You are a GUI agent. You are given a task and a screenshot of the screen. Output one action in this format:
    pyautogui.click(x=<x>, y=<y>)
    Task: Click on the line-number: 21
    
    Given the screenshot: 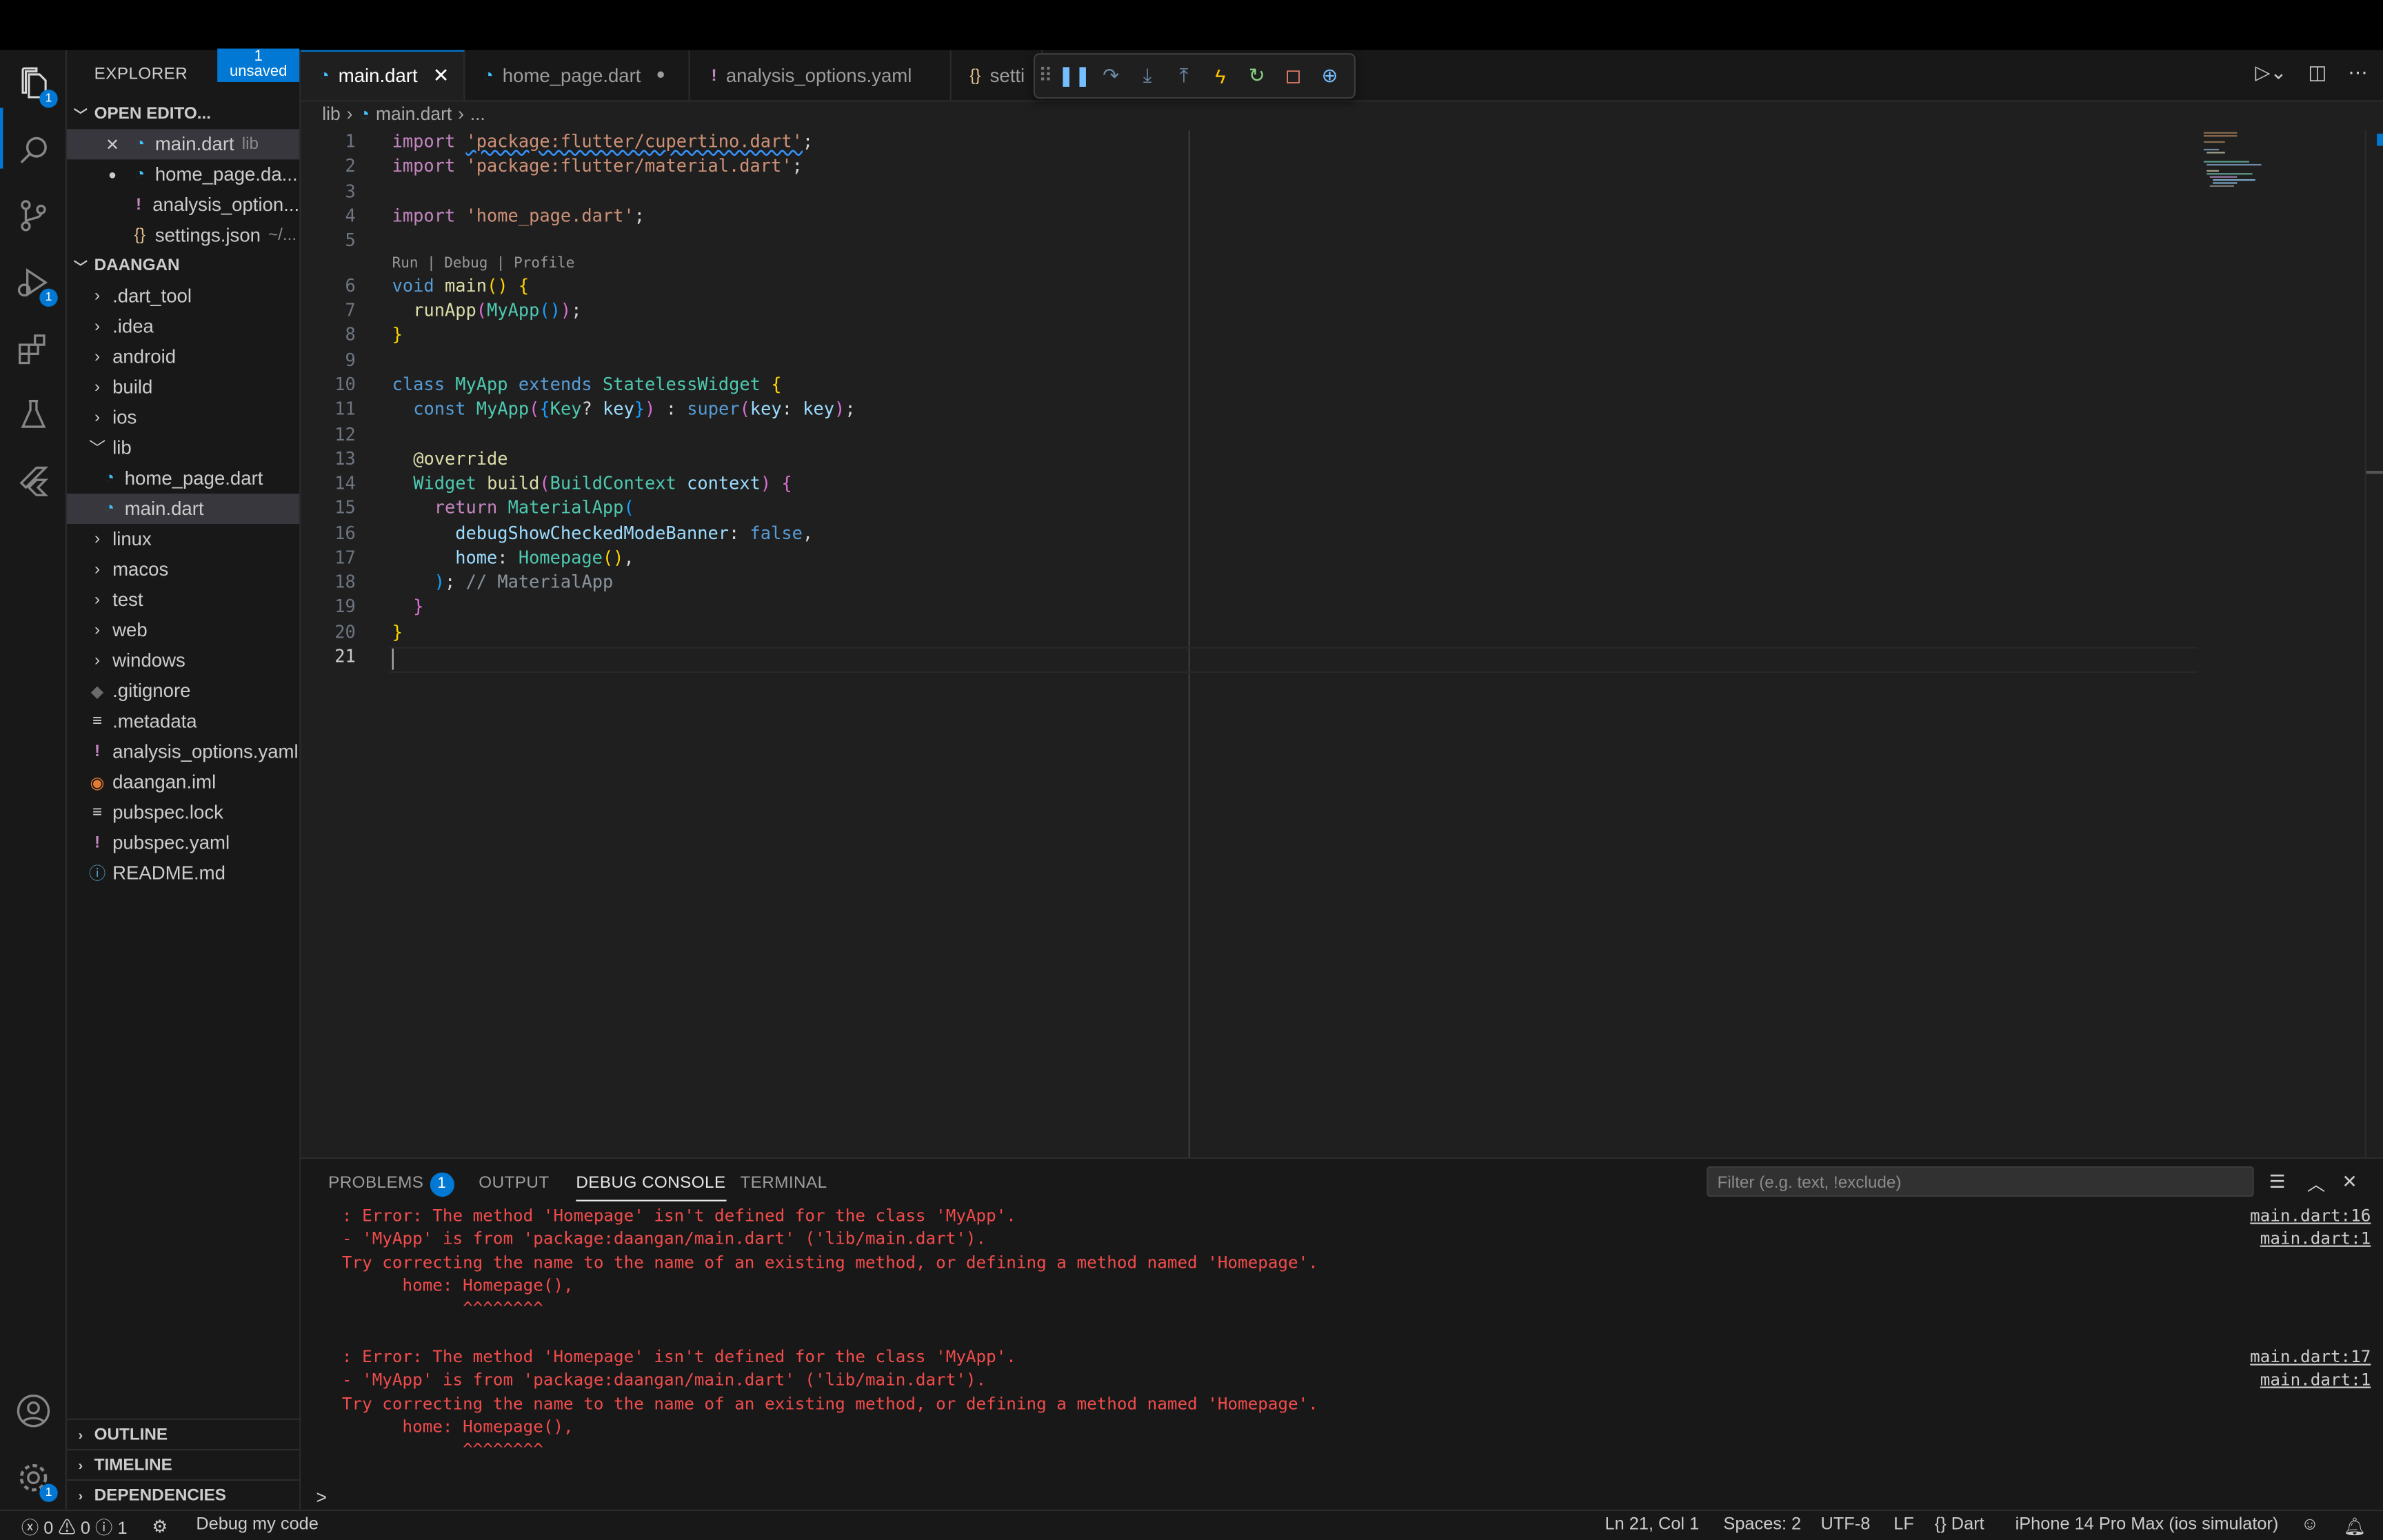 What is the action you would take?
    pyautogui.click(x=345, y=656)
    